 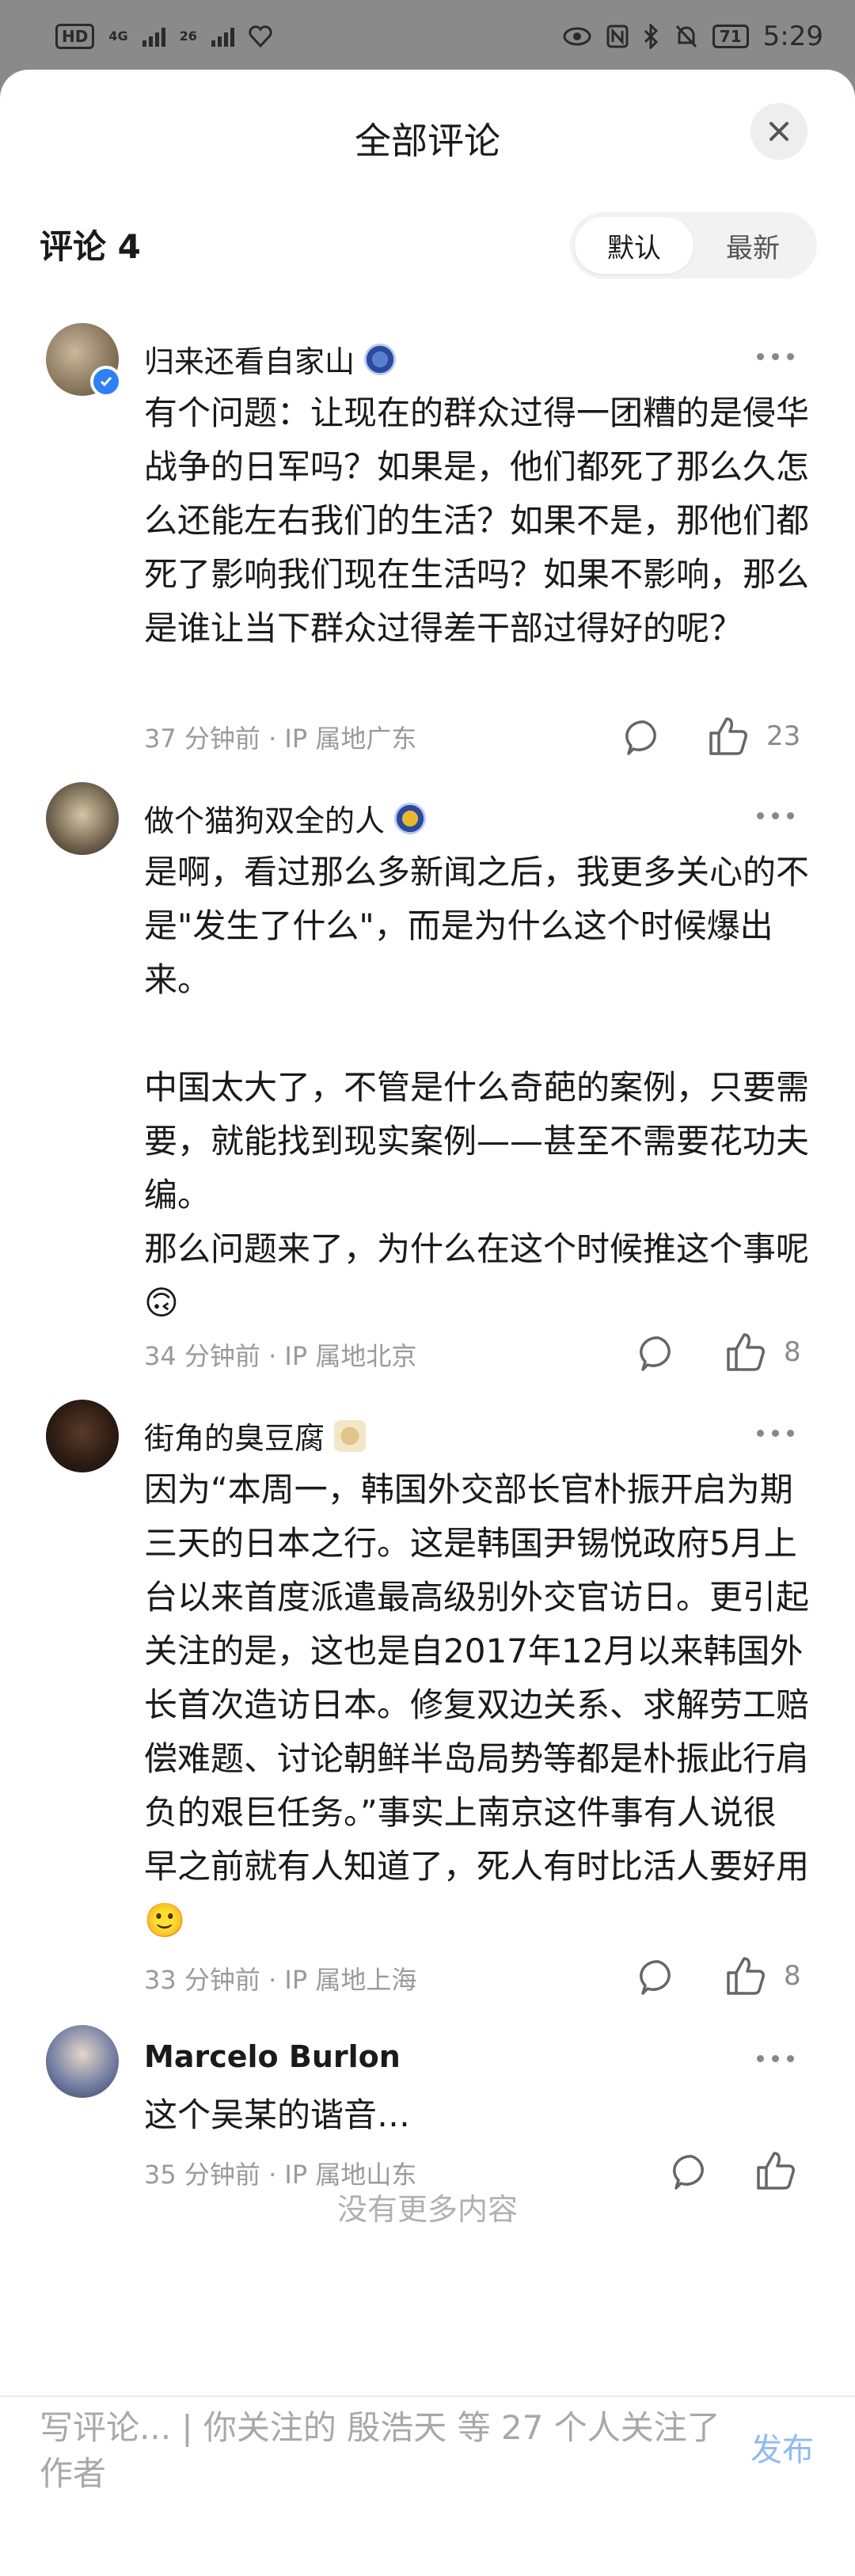 What do you see at coordinates (783, 736) in the screenshot?
I see `like-count: 23` at bounding box center [783, 736].